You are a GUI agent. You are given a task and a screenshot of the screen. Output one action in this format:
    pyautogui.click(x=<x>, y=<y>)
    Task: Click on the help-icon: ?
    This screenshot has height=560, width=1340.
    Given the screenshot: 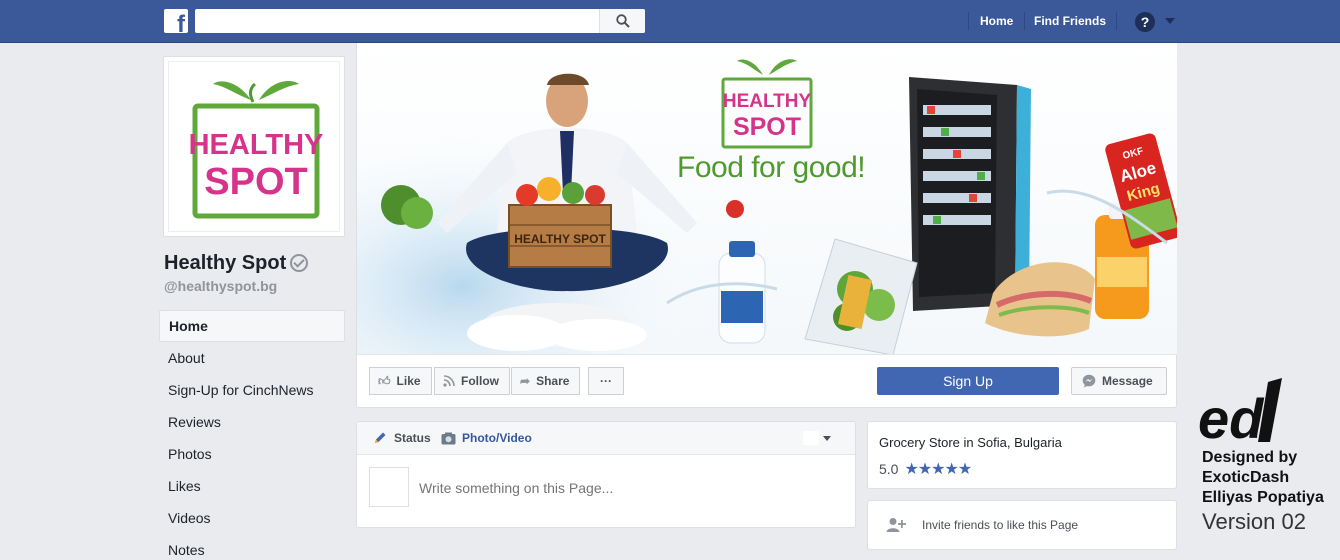 What is the action you would take?
    pyautogui.click(x=1145, y=22)
    